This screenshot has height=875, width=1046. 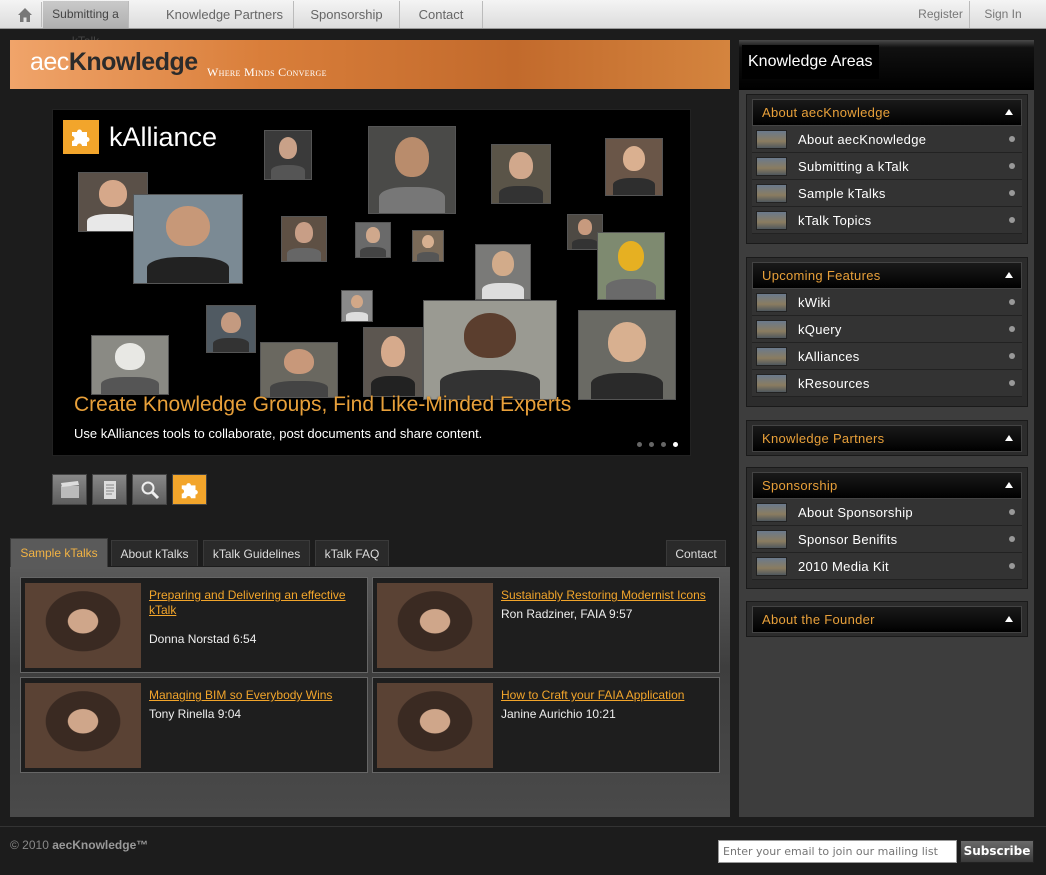 I want to click on home-button, so click(x=25, y=14).